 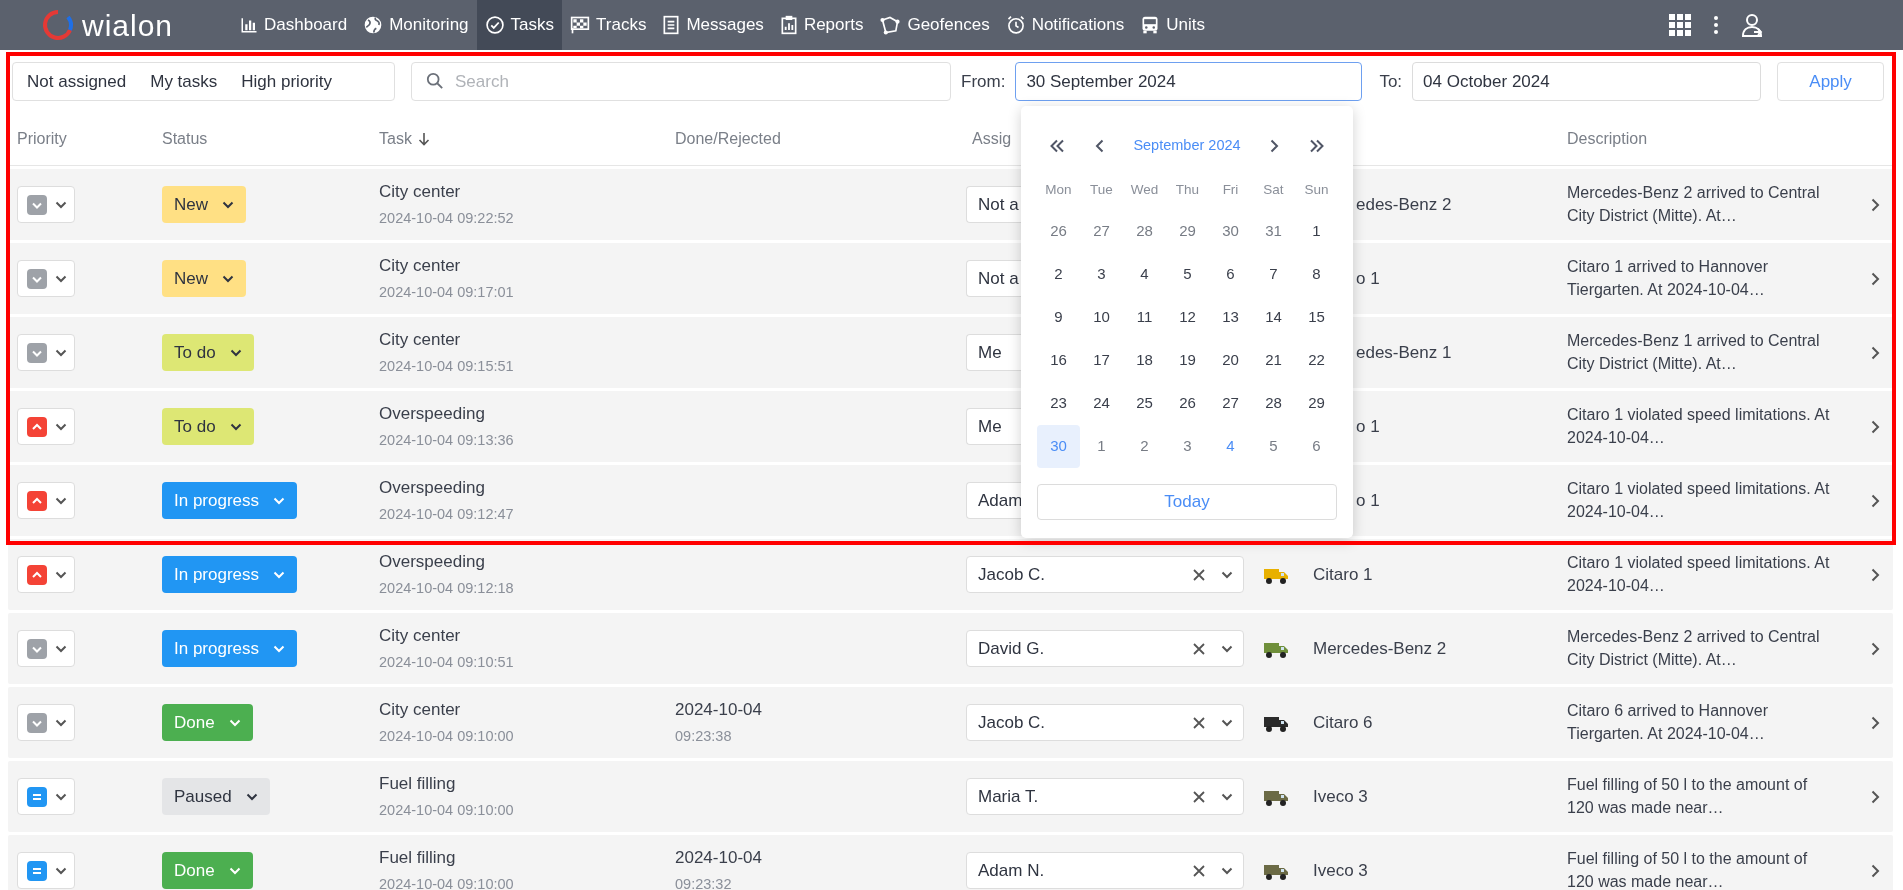 I want to click on calendar-day: 2, so click(x=1058, y=274).